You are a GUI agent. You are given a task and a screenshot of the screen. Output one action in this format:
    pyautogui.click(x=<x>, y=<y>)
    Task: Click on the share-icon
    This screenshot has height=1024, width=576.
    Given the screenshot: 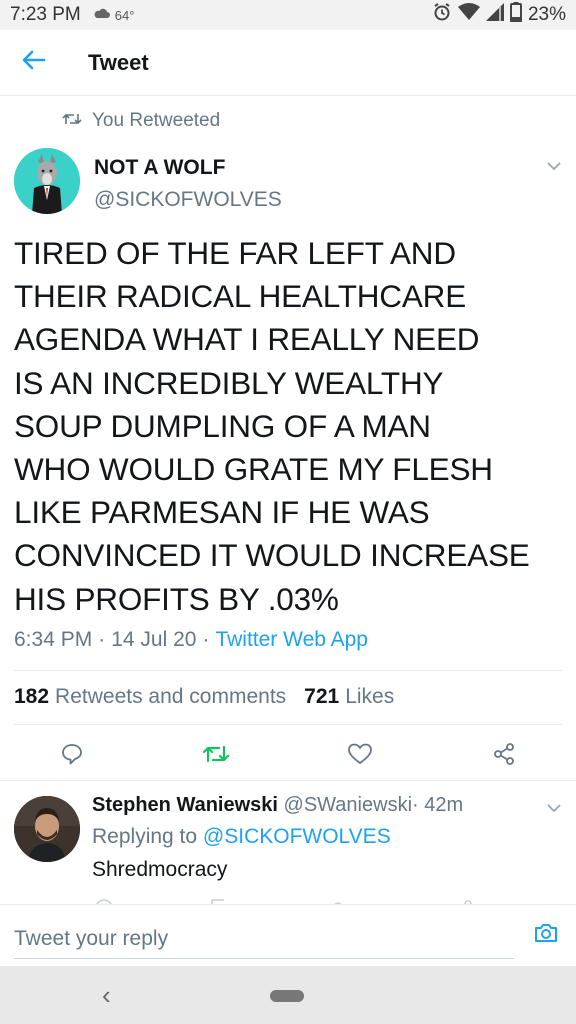 What is the action you would take?
    pyautogui.click(x=504, y=756)
    